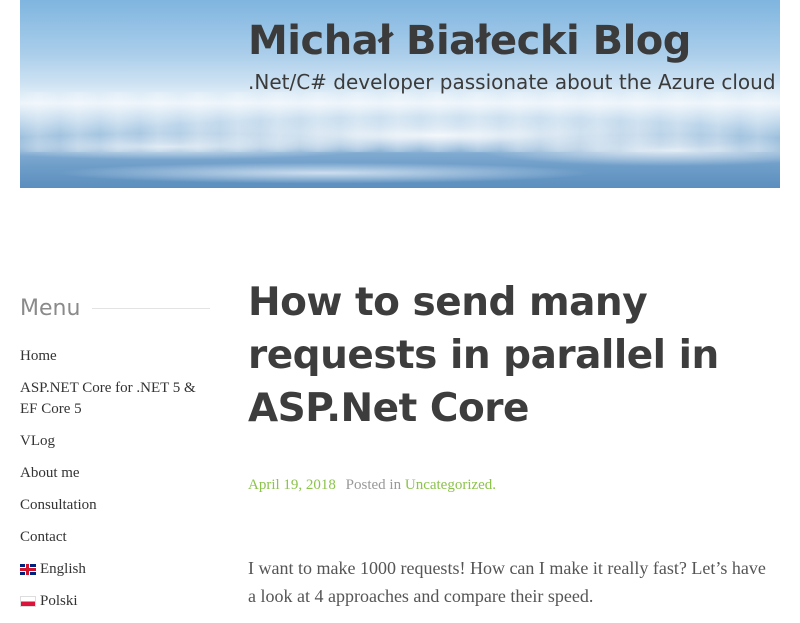 The image size is (800, 623). I want to click on menu-item-label: Polski, so click(59, 601).